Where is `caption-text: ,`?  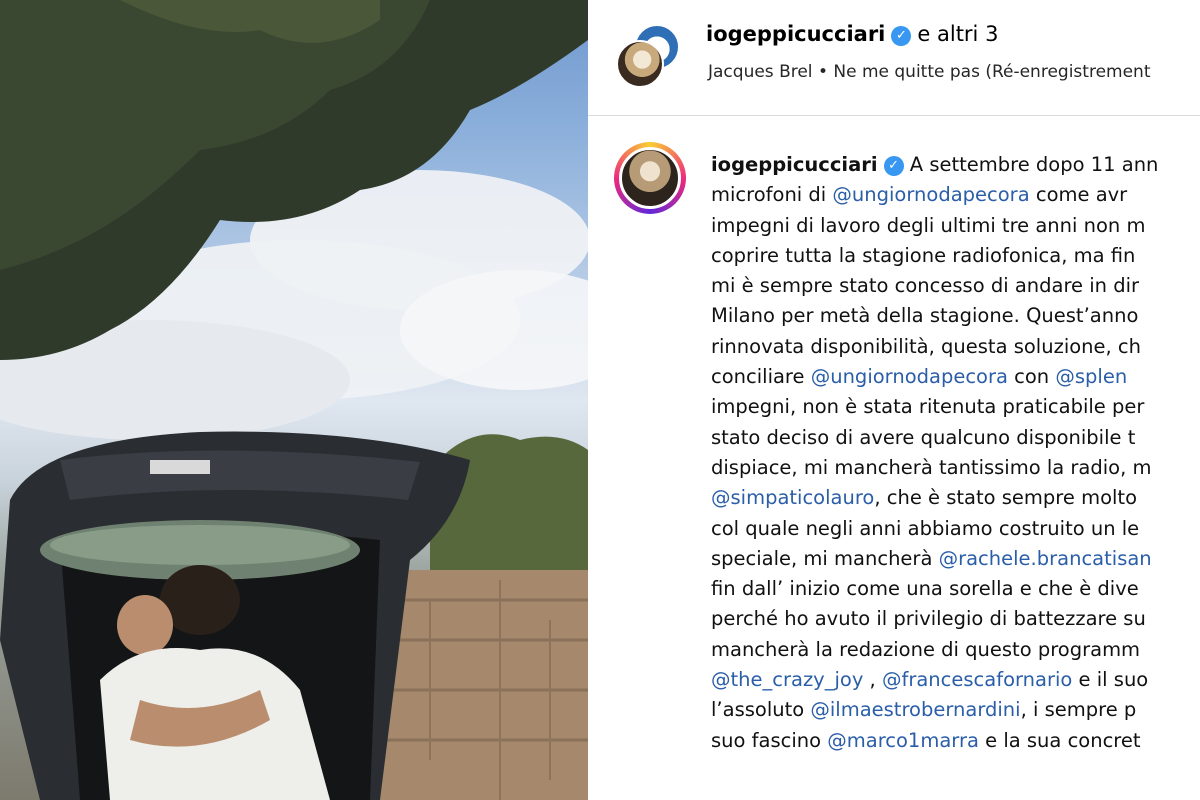 caption-text: , is located at coordinates (872, 680).